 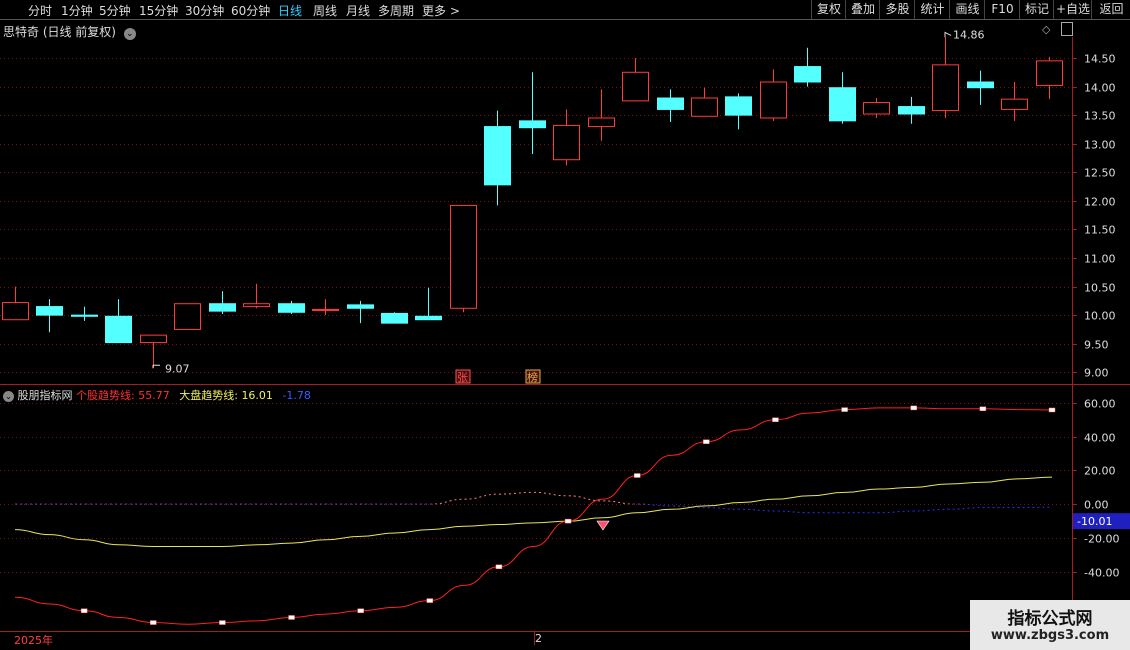 I want to click on high-marker-icon, so click(x=948, y=34).